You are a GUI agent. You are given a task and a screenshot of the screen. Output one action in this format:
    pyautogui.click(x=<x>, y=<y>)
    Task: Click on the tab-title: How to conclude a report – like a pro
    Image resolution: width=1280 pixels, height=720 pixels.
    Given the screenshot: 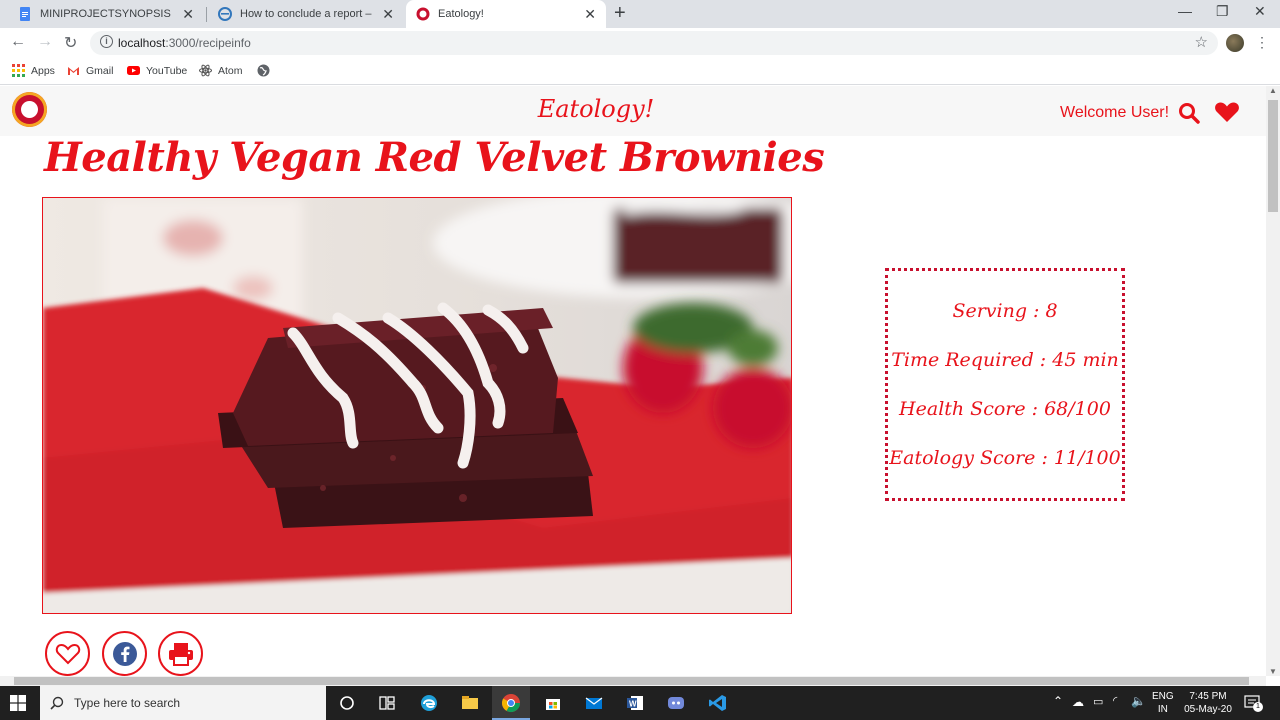 What is the action you would take?
    pyautogui.click(x=307, y=14)
    